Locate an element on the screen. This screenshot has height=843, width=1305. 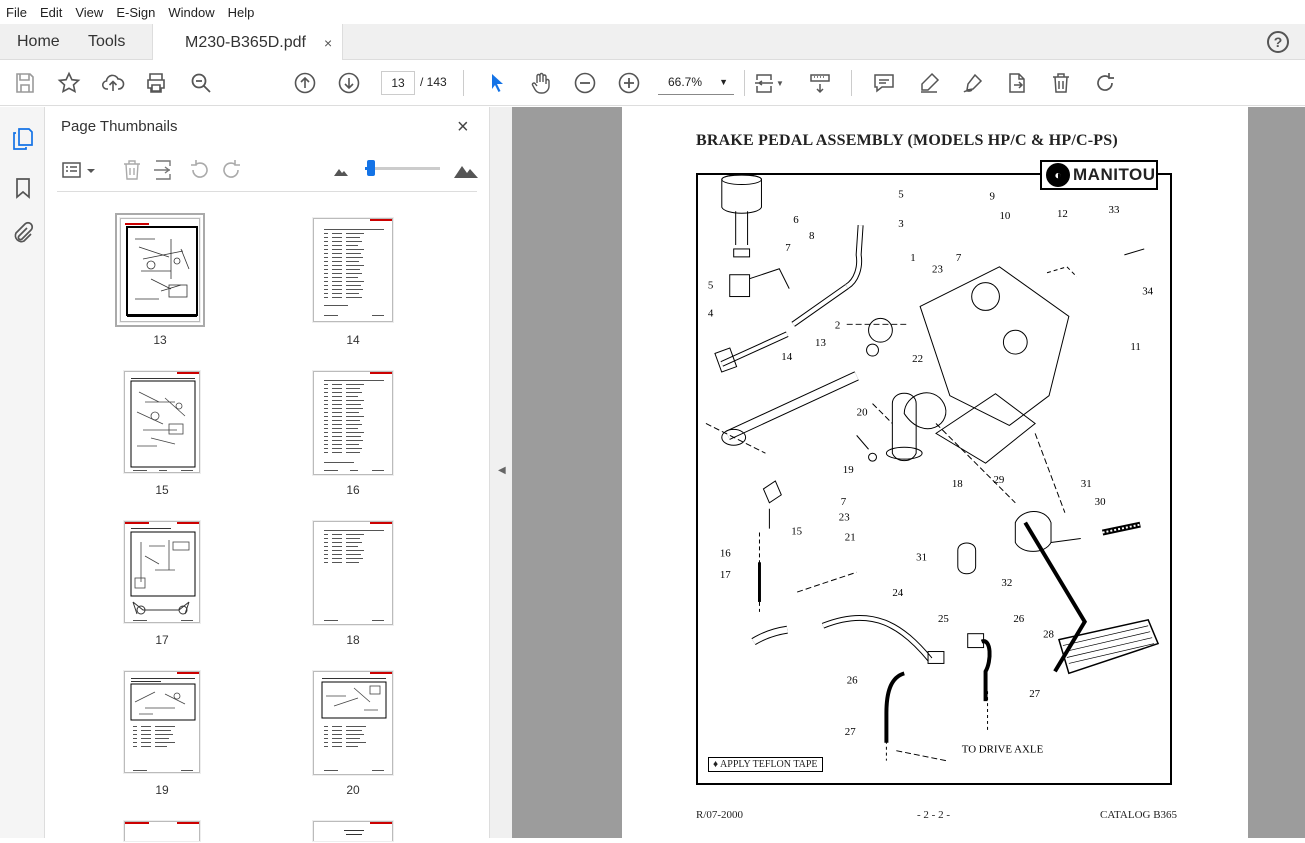
callout-label: 21 is located at coordinates (850, 537).